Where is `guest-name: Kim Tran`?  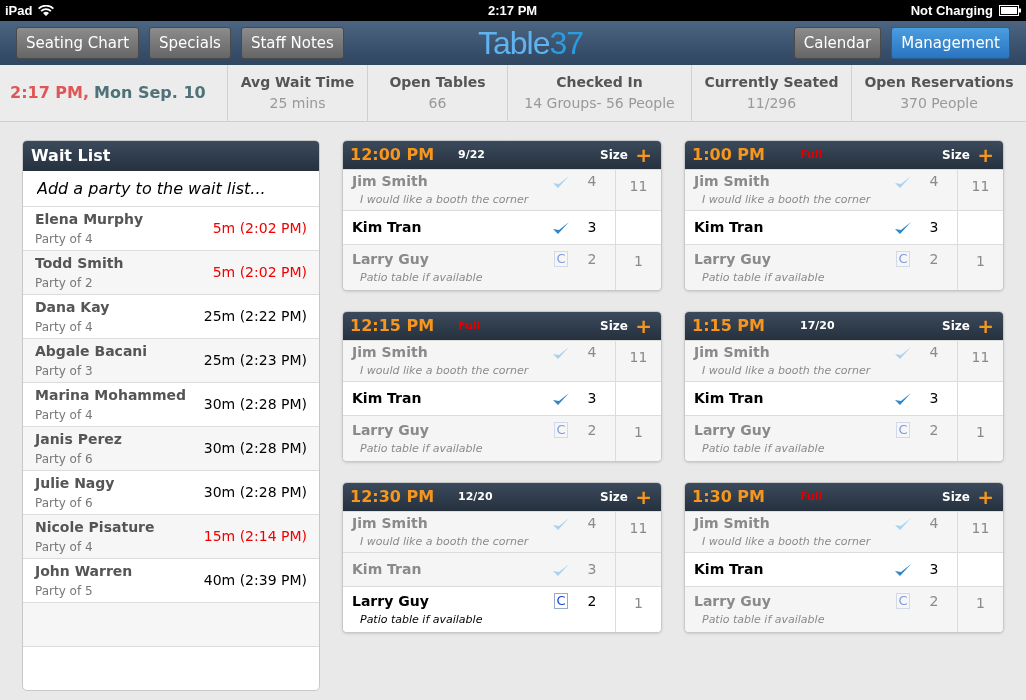 guest-name: Kim Tran is located at coordinates (729, 227).